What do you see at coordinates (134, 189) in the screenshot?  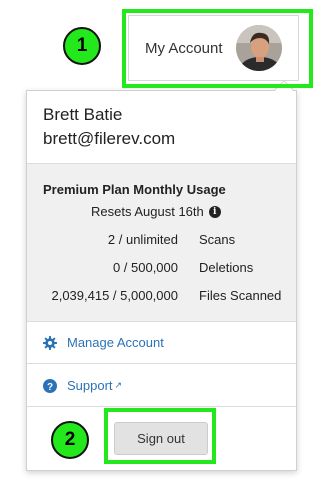 I see `usage-title: Premium Plan Monthly Usage` at bounding box center [134, 189].